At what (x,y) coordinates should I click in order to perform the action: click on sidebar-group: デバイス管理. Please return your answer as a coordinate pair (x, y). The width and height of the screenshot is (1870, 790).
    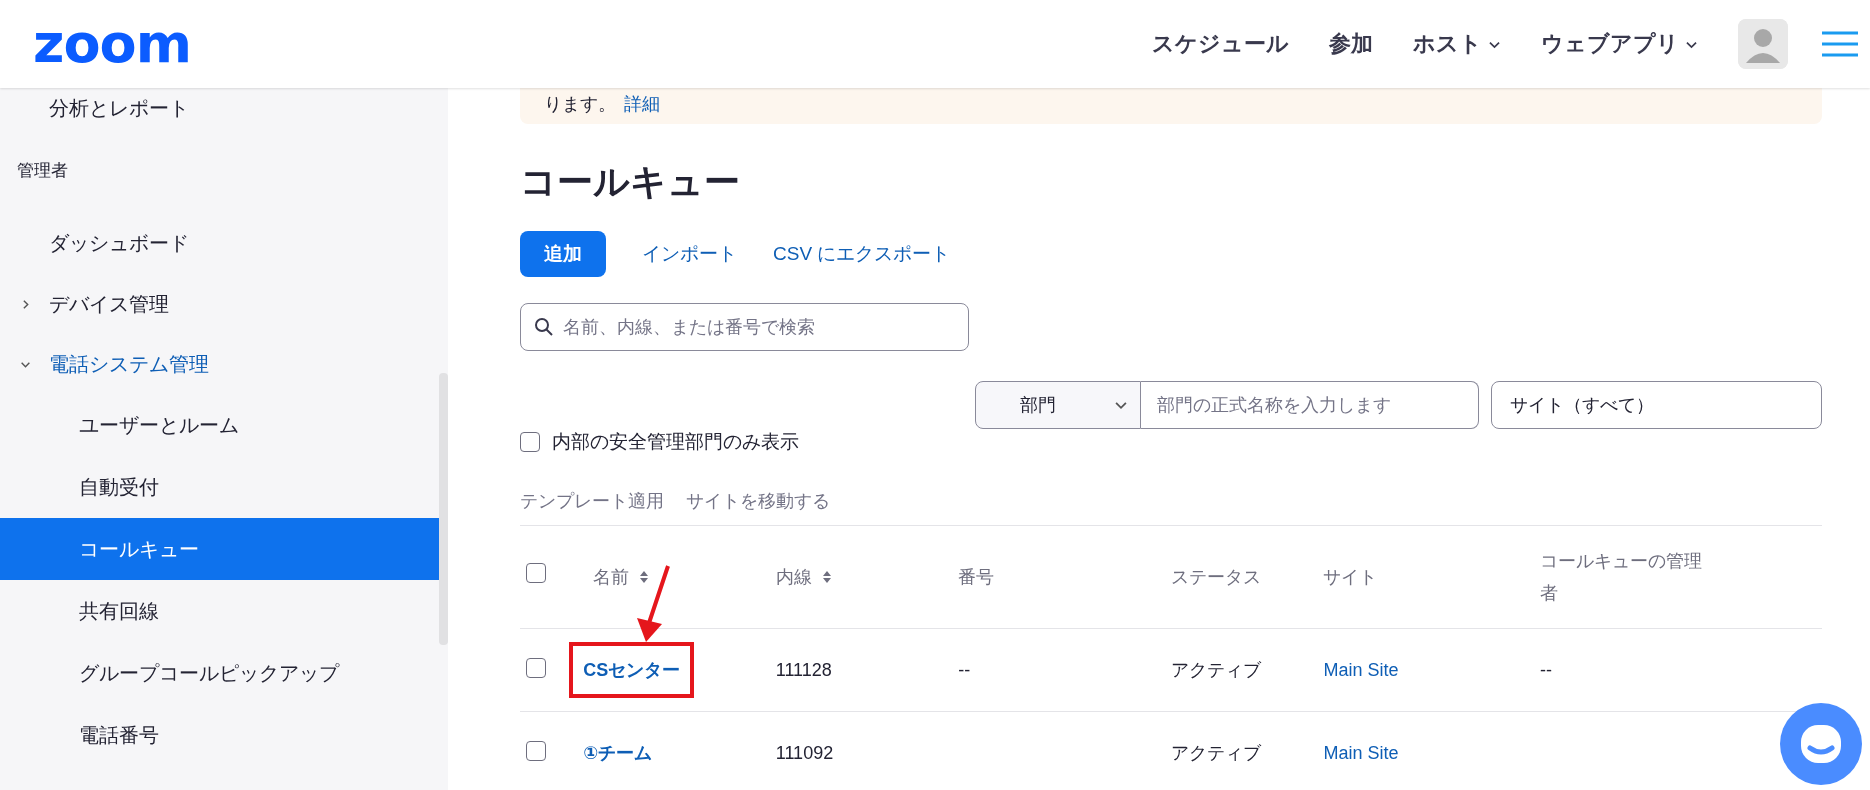
    Looking at the image, I should click on (219, 304).